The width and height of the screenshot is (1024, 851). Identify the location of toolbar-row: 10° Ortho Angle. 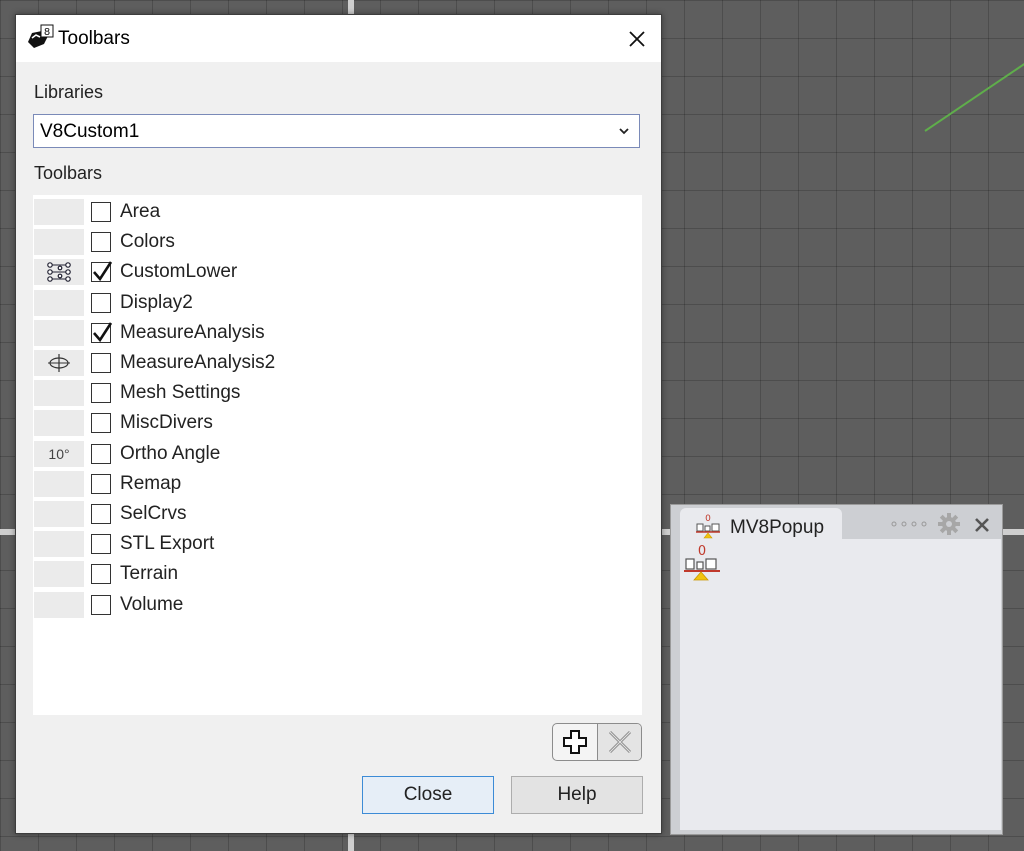
(337, 454).